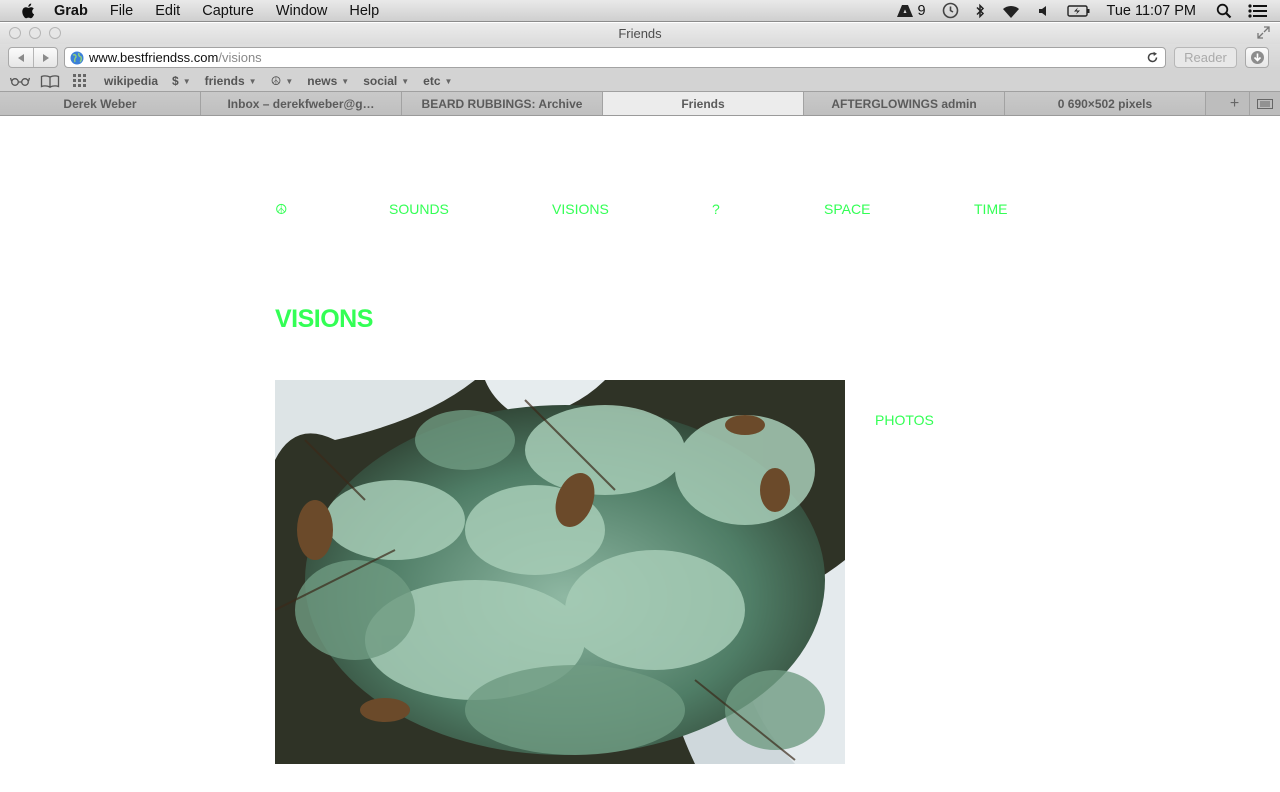 The image size is (1280, 792). What do you see at coordinates (1044, 11) in the screenshot?
I see `volume-icon` at bounding box center [1044, 11].